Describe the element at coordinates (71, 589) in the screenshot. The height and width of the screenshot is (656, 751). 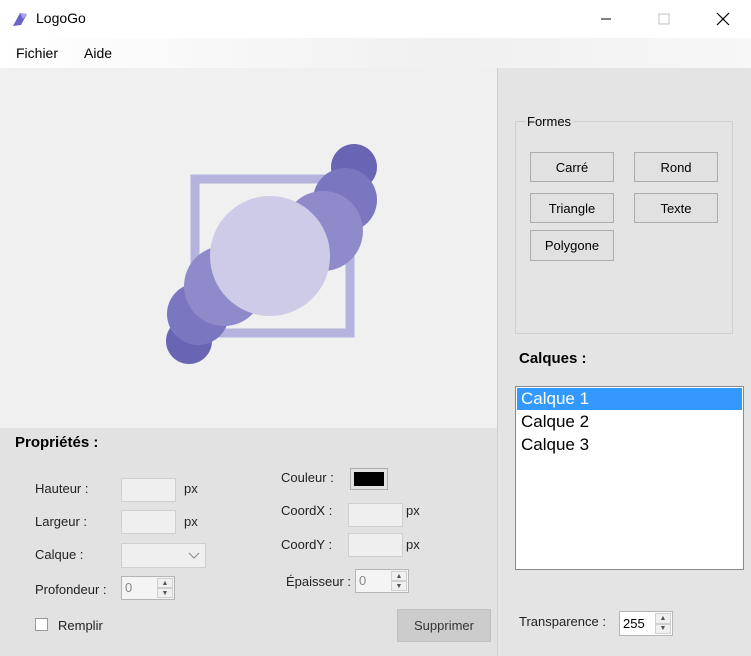
I see `profondeur-label: Profondeur :` at that location.